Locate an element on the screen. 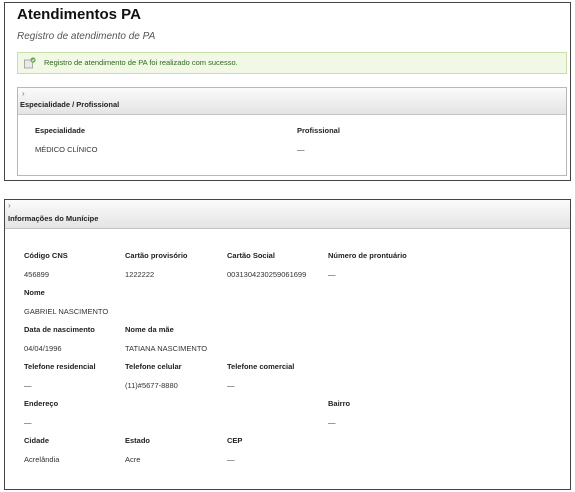  telefone-celular-value: (11)#5677-8880 is located at coordinates (151, 385).